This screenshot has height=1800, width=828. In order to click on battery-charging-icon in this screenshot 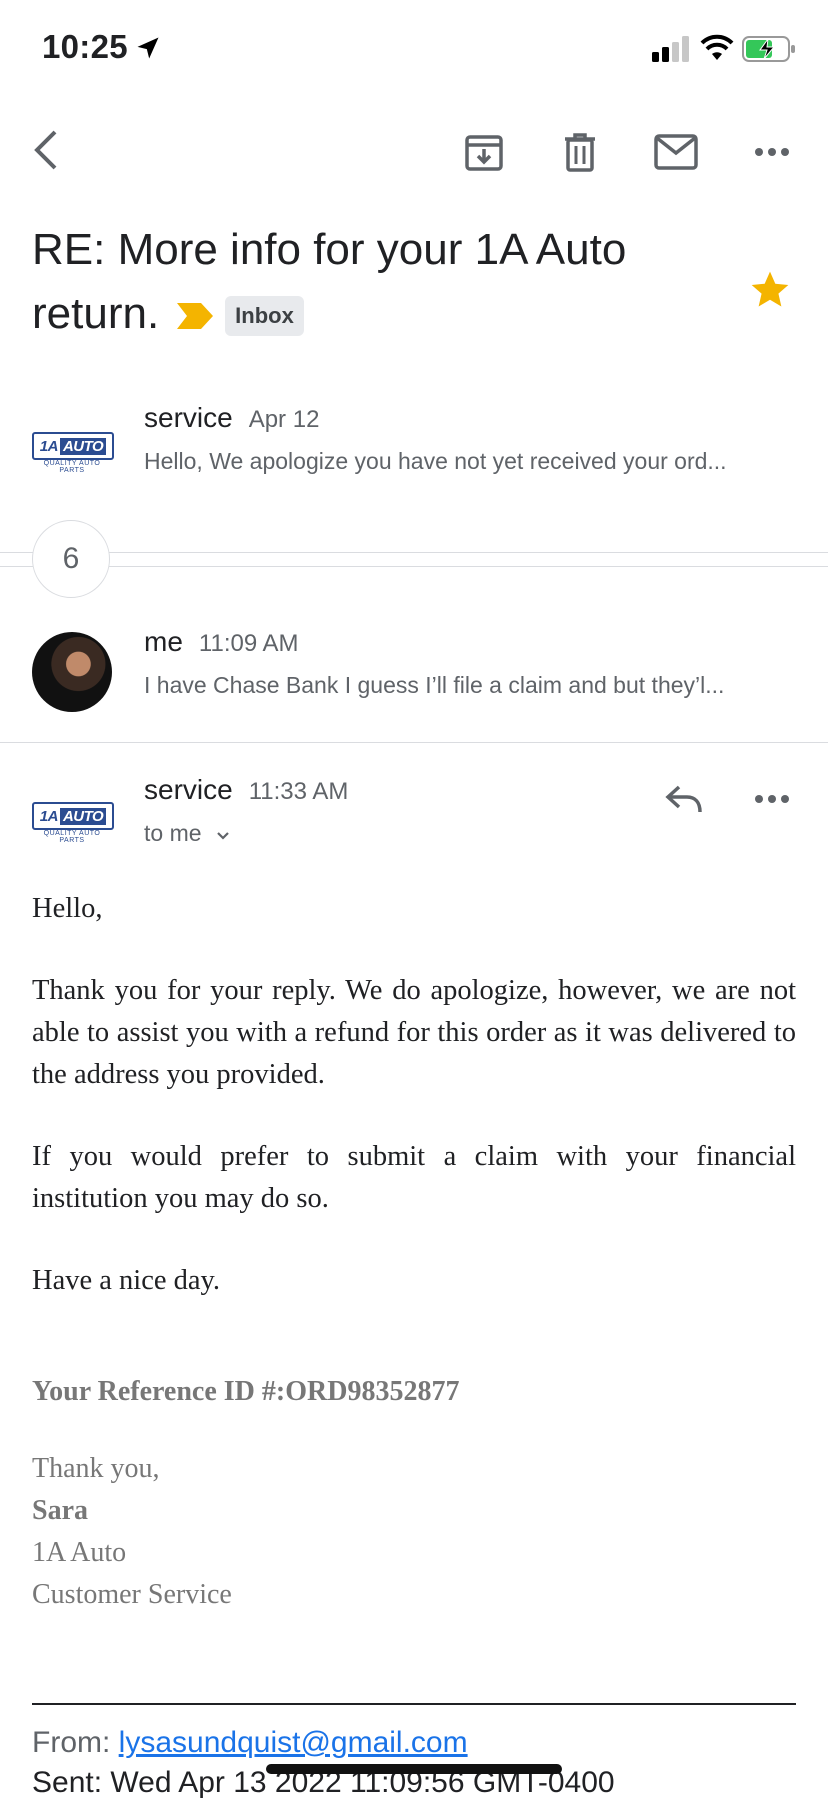, I will do `click(768, 49)`.